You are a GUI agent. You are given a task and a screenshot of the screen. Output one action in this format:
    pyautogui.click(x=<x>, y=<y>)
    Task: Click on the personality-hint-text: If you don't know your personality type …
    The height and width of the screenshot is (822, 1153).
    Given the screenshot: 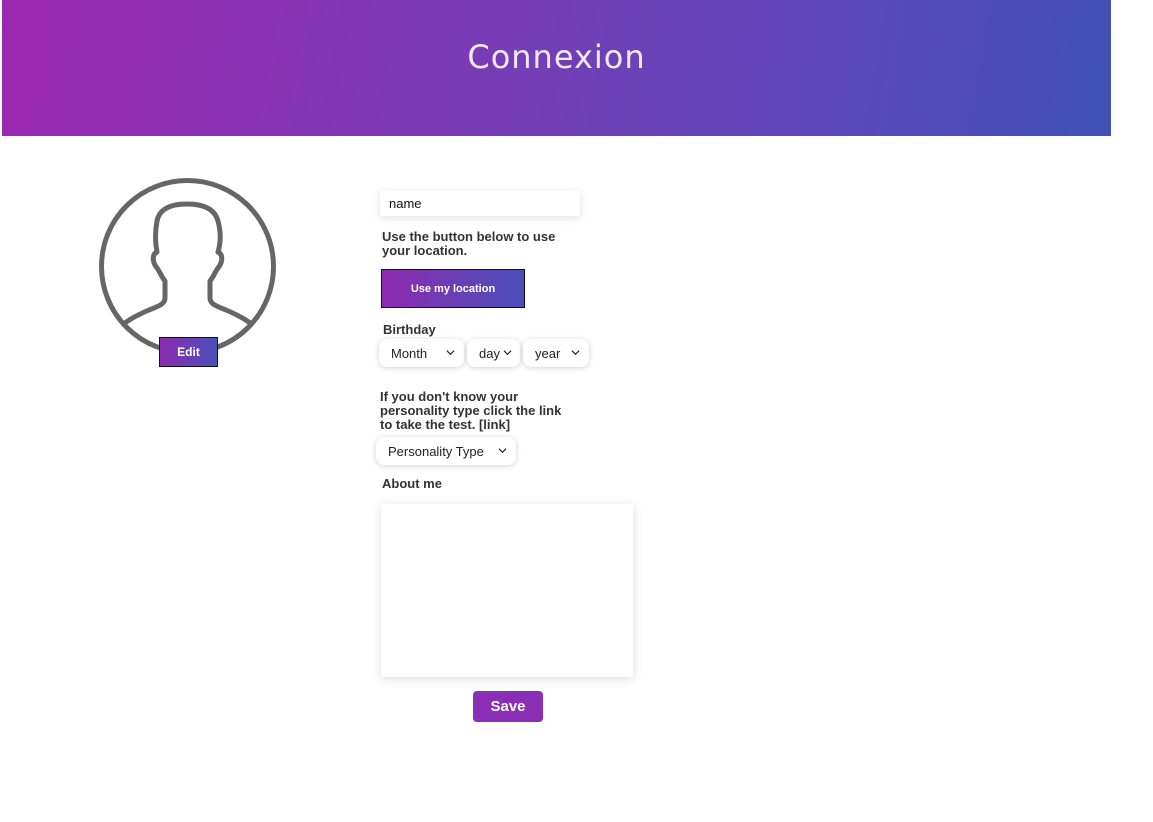 What is the action you would take?
    pyautogui.click(x=471, y=410)
    